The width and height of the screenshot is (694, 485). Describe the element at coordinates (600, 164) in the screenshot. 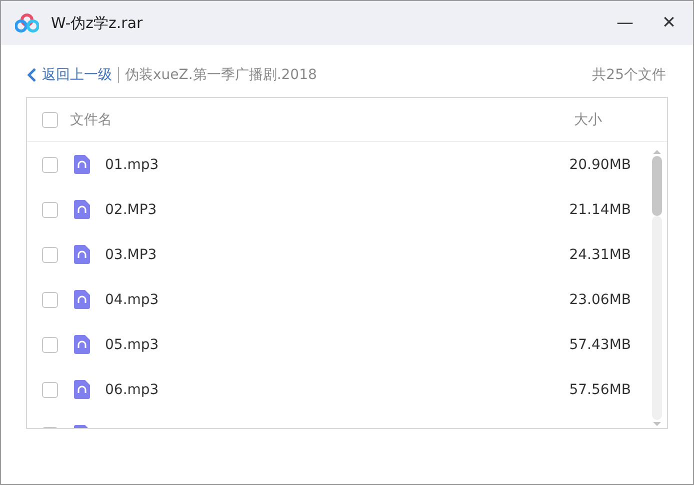

I see `file-size: 20.90MB` at that location.